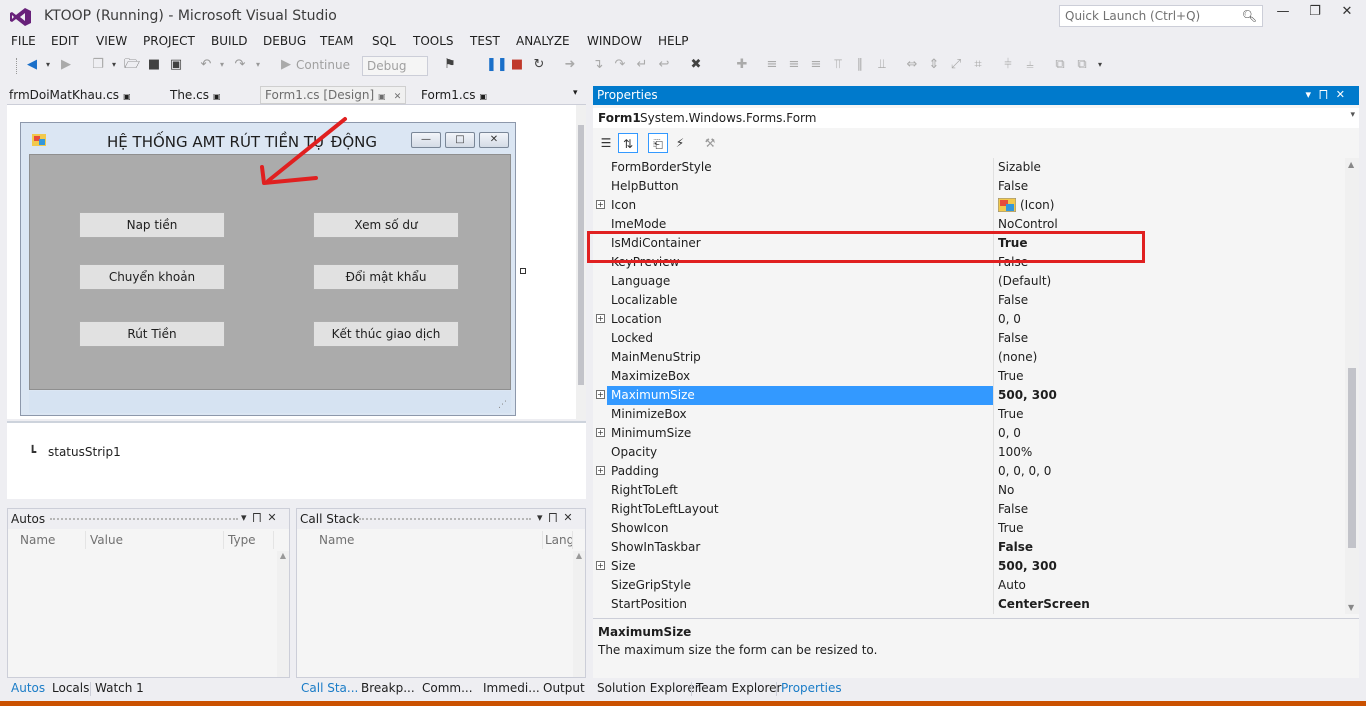 This screenshot has width=1366, height=706. Describe the element at coordinates (934, 65) in the screenshot. I see `make-same-height-icon: ⇕` at that location.